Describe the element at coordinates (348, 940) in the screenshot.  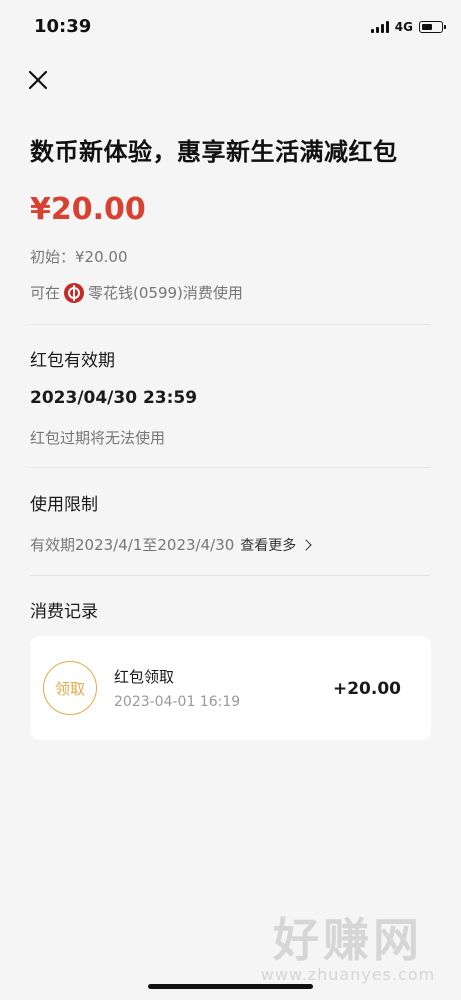
I see `watermark-main: 好赚网` at that location.